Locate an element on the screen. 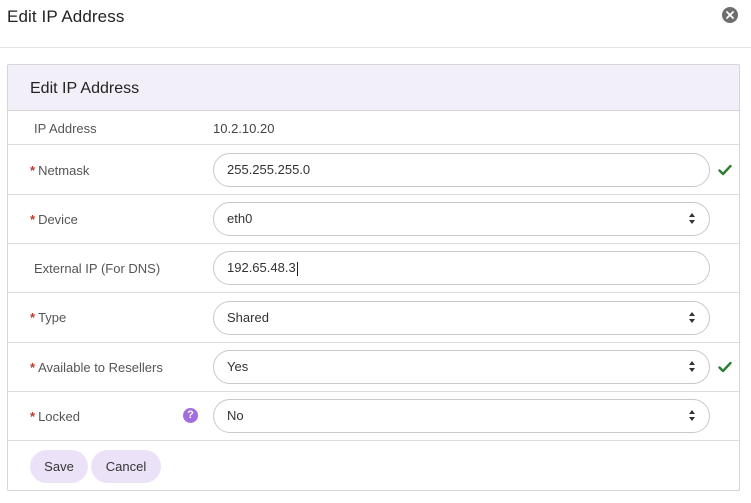 The image size is (751, 503). device-label: * Device is located at coordinates (54, 219).